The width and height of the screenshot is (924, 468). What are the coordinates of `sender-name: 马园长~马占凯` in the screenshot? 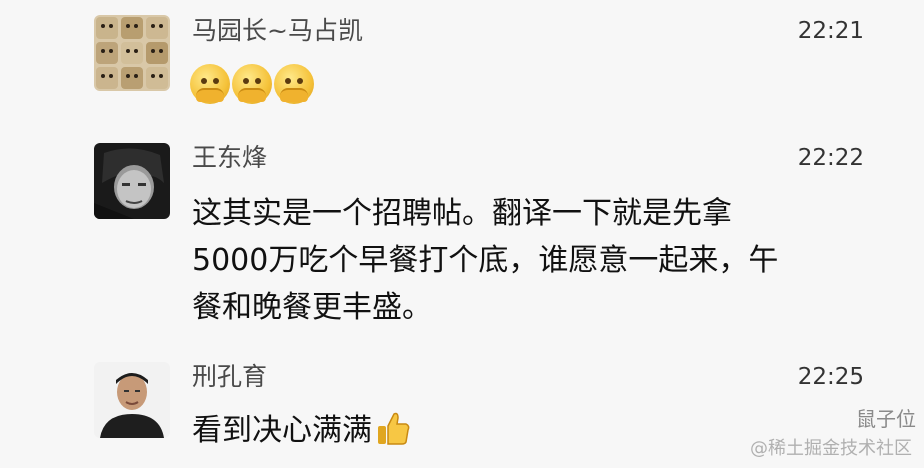 It's located at (277, 30).